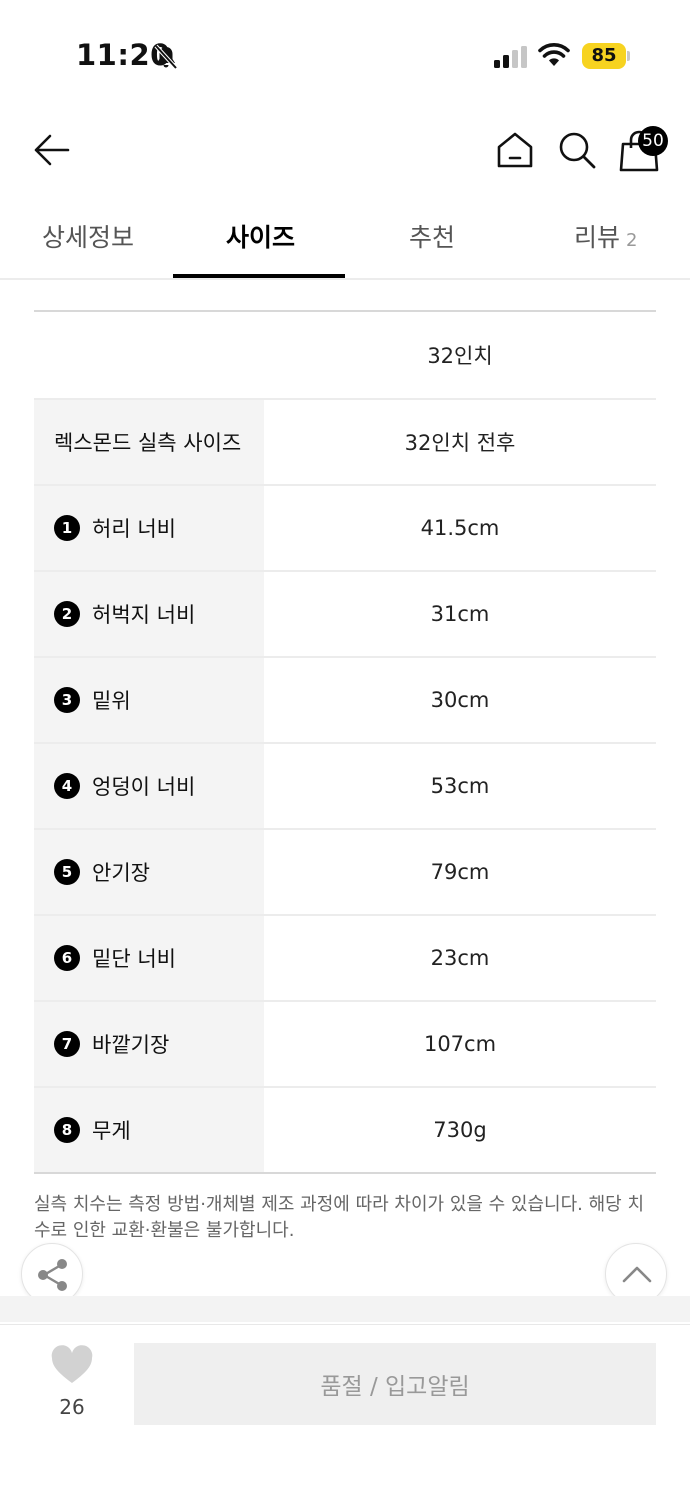 Image resolution: width=690 pixels, height=1500 pixels. I want to click on row-label-text: 바깥기장, so click(131, 1045).